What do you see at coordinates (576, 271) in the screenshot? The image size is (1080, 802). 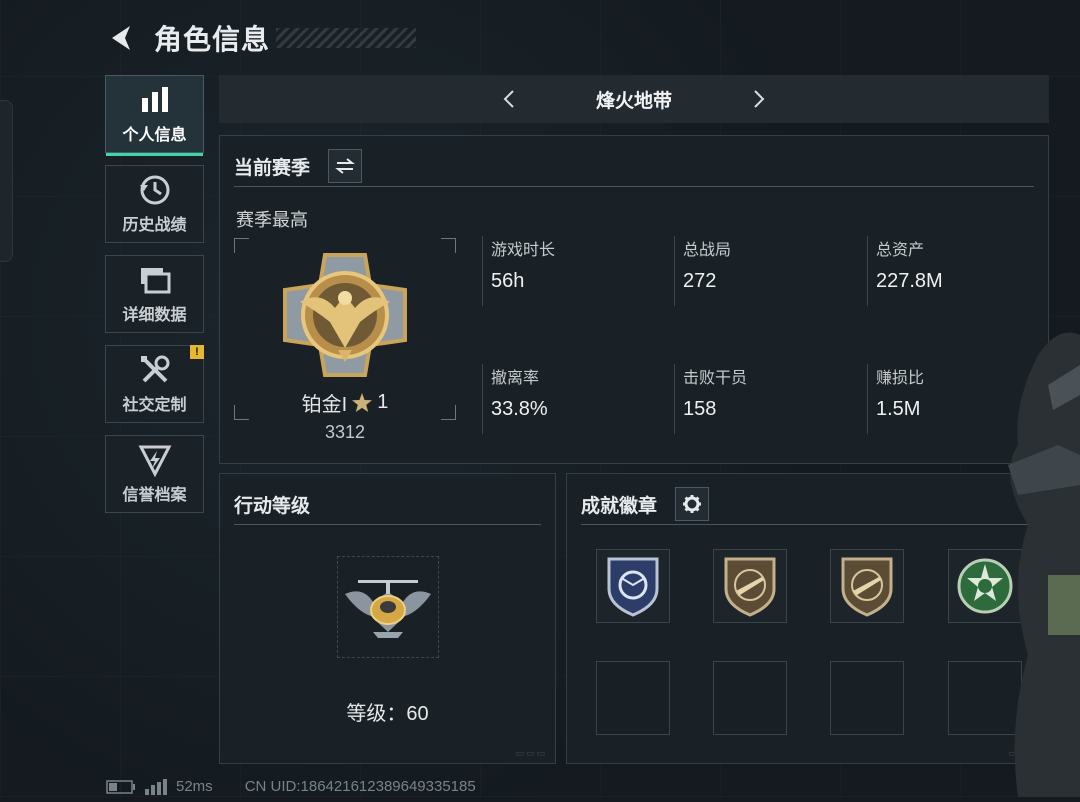 I see `stat-playtime: 游戏时长 56h` at bounding box center [576, 271].